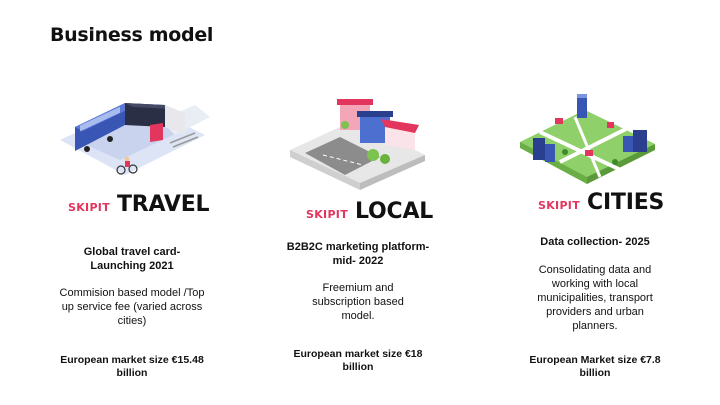 The image size is (720, 405). I want to click on brand-local: SKIPIT LOCAL, so click(369, 211).